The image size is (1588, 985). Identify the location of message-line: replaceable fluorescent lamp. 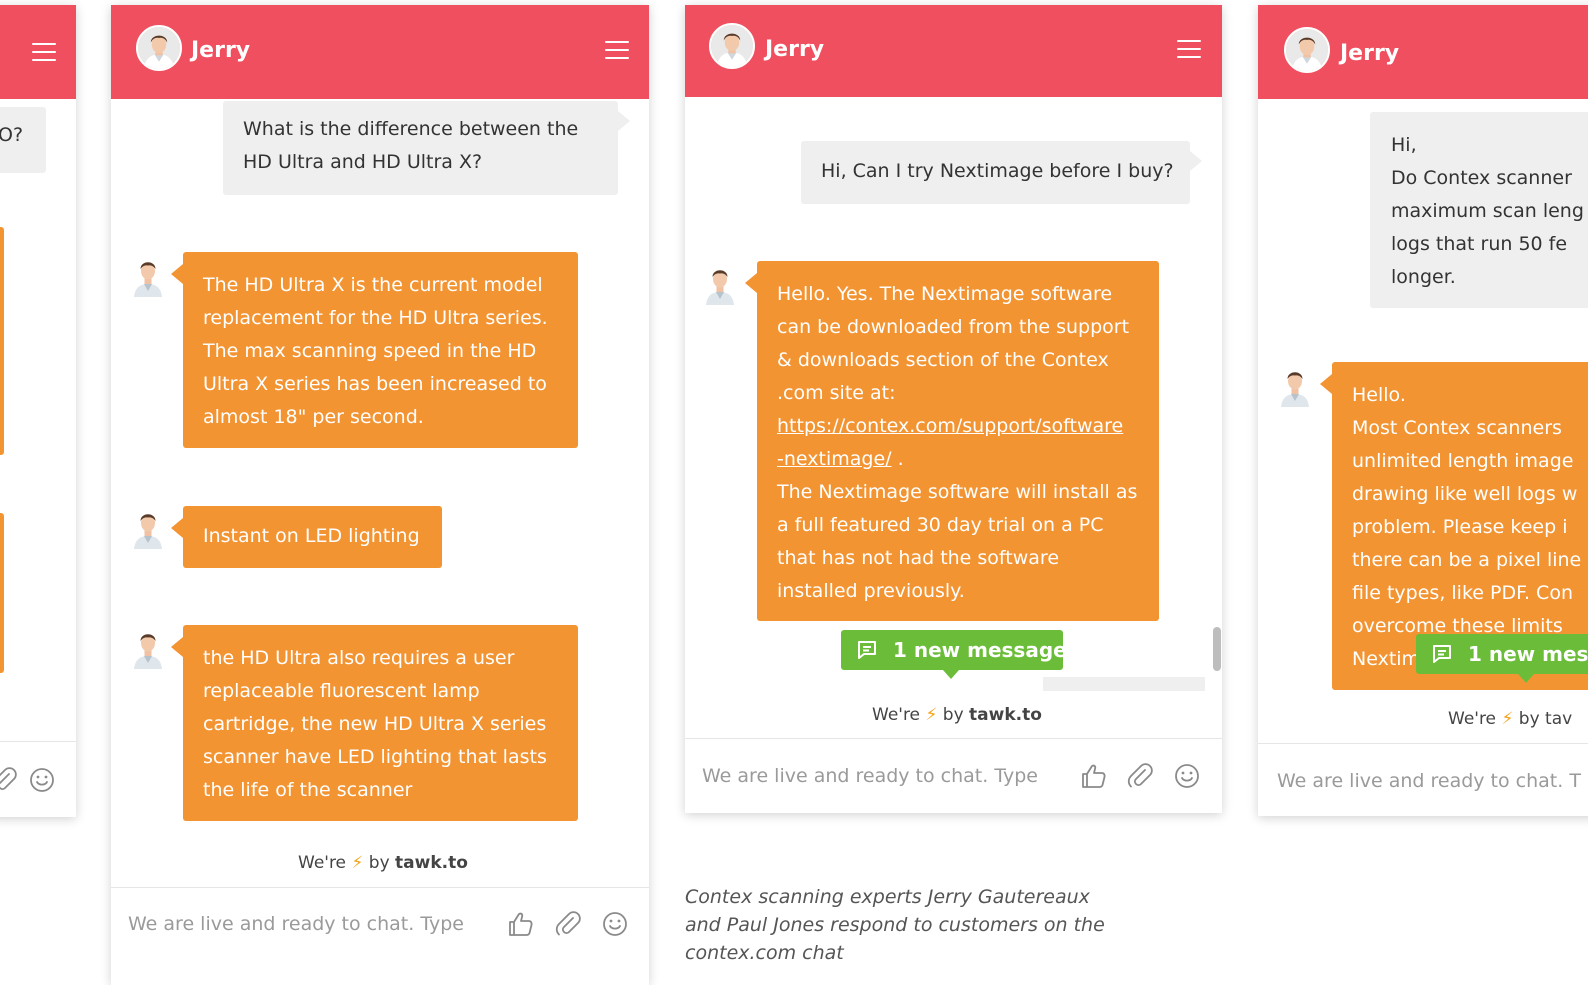
(341, 691).